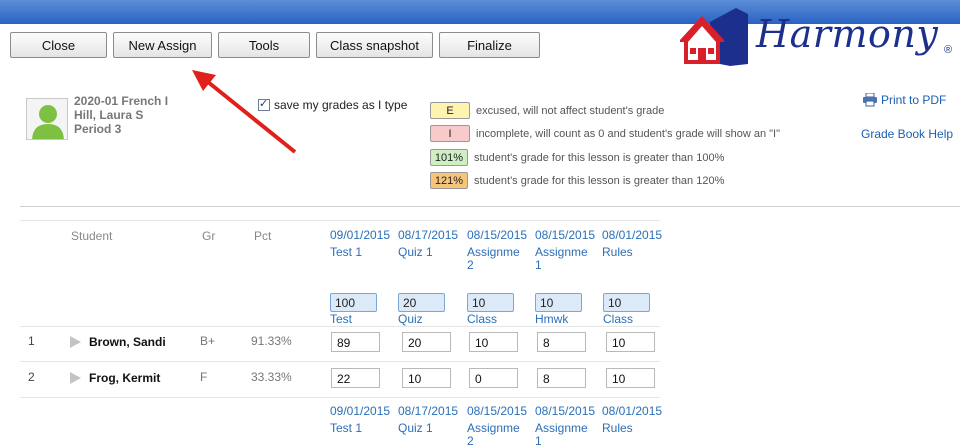 The image size is (960, 448). Describe the element at coordinates (426, 342) in the screenshot. I see `score-input: 20` at that location.